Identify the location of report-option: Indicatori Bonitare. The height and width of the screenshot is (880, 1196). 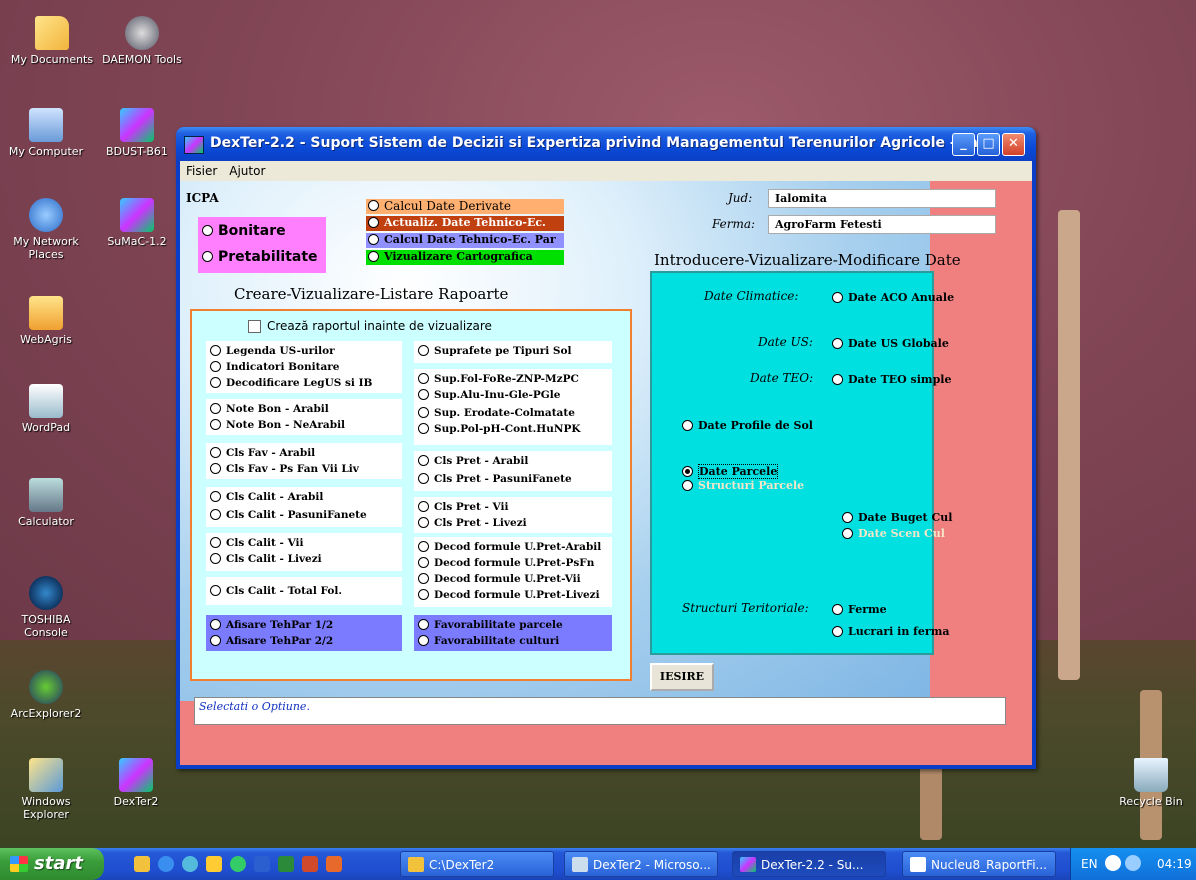
(274, 366).